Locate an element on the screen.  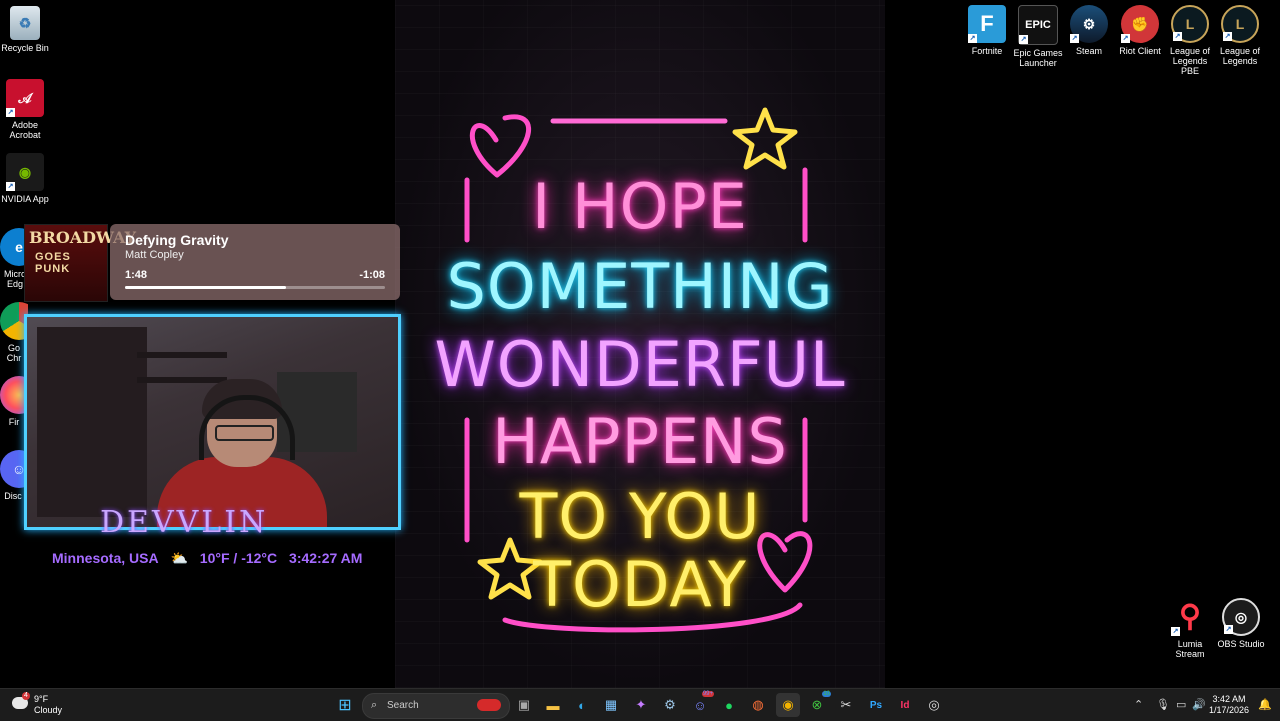
elapsed-time: 1:48 is located at coordinates (136, 275).